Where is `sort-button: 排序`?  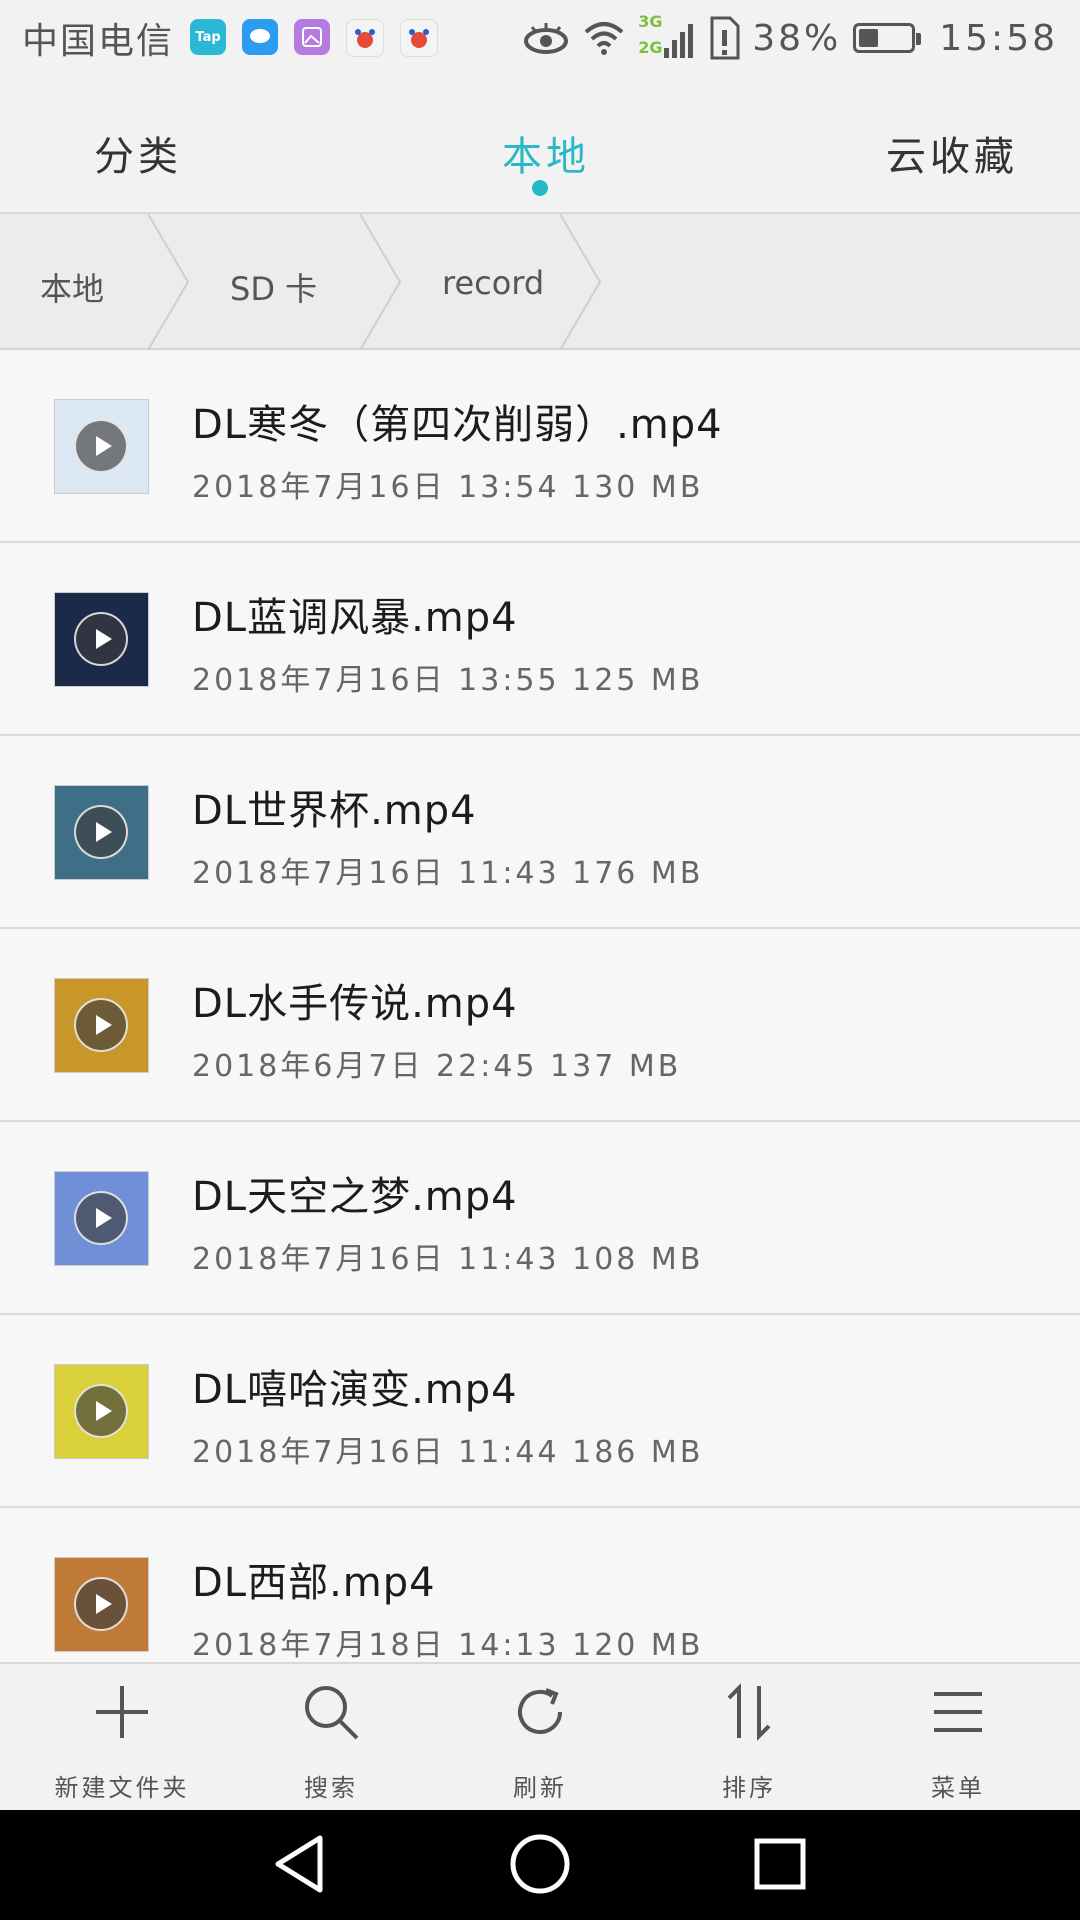 sort-button: 排序 is located at coordinates (749, 1738).